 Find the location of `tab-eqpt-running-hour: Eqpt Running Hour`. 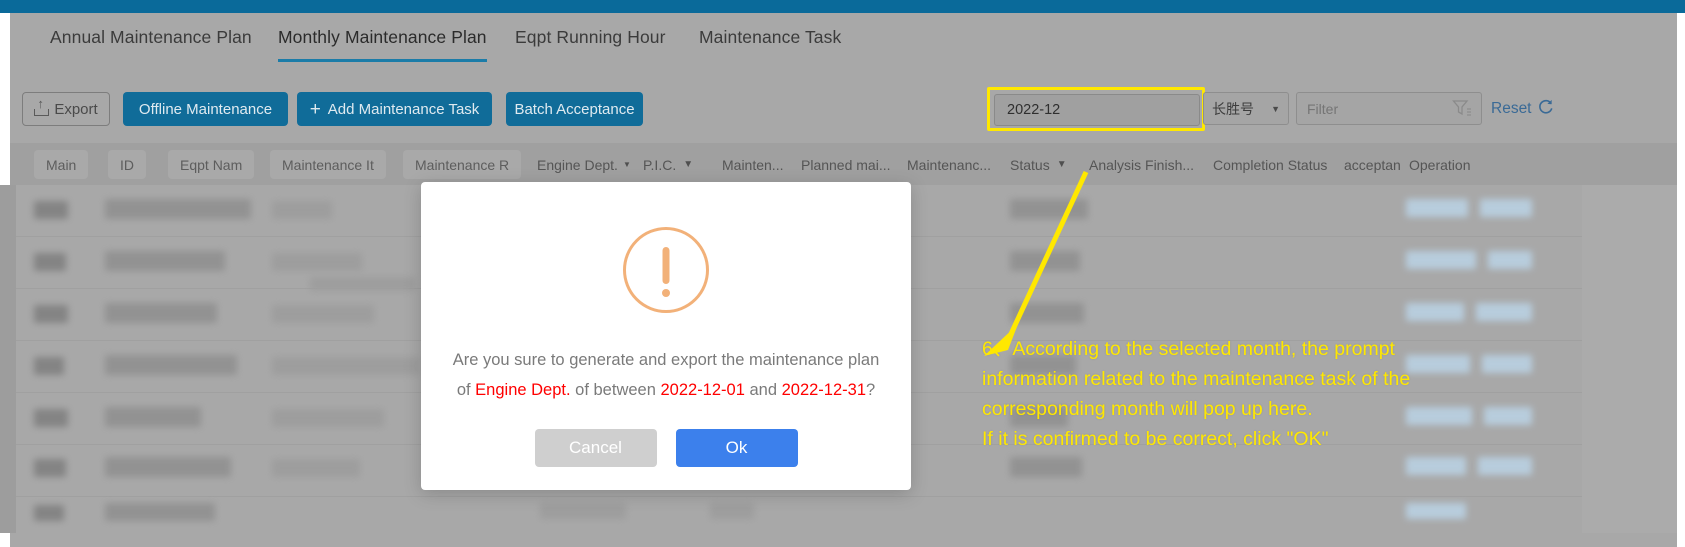

tab-eqpt-running-hour: Eqpt Running Hour is located at coordinates (590, 44).